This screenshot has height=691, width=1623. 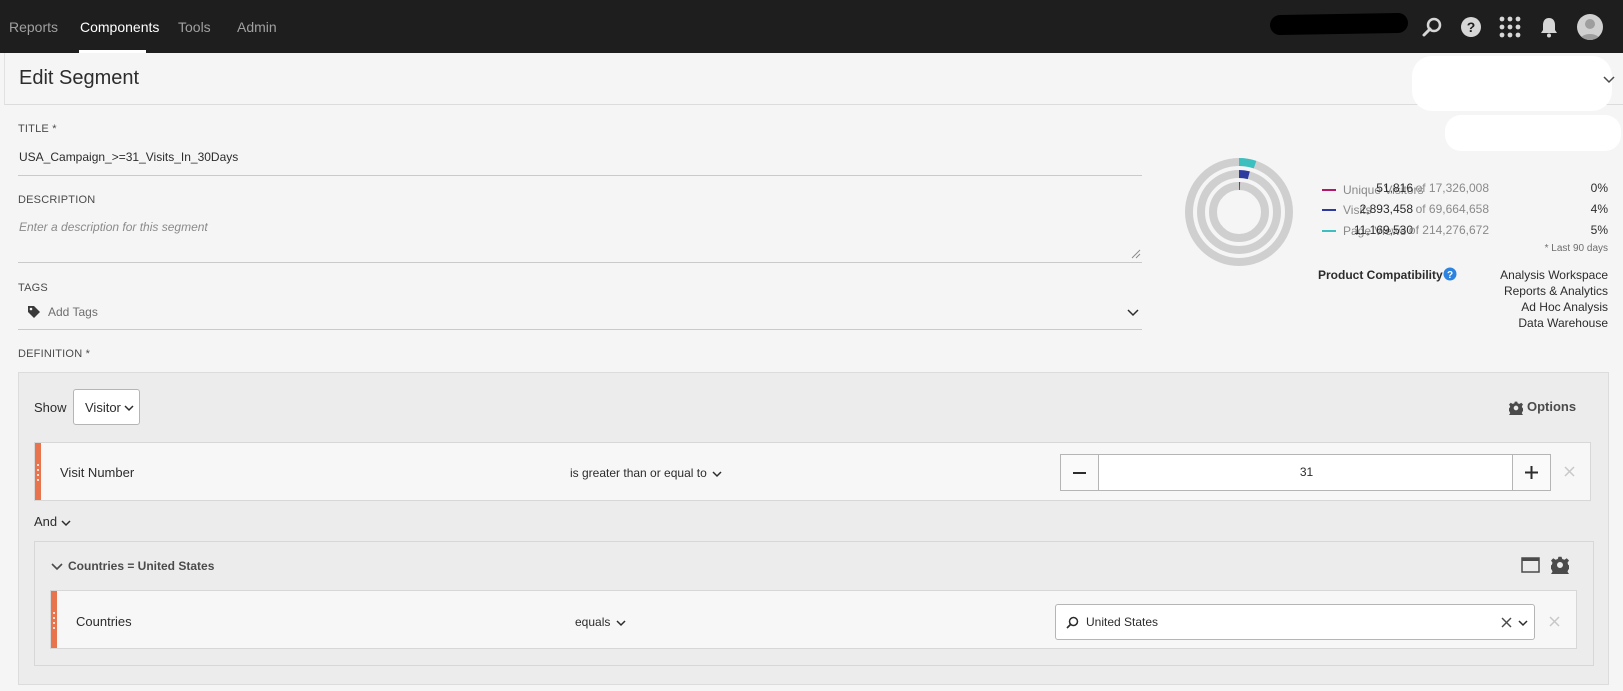 What do you see at coordinates (811, 26) in the screenshot?
I see `top-nav-bar: Reports Components Tools Admin ?` at bounding box center [811, 26].